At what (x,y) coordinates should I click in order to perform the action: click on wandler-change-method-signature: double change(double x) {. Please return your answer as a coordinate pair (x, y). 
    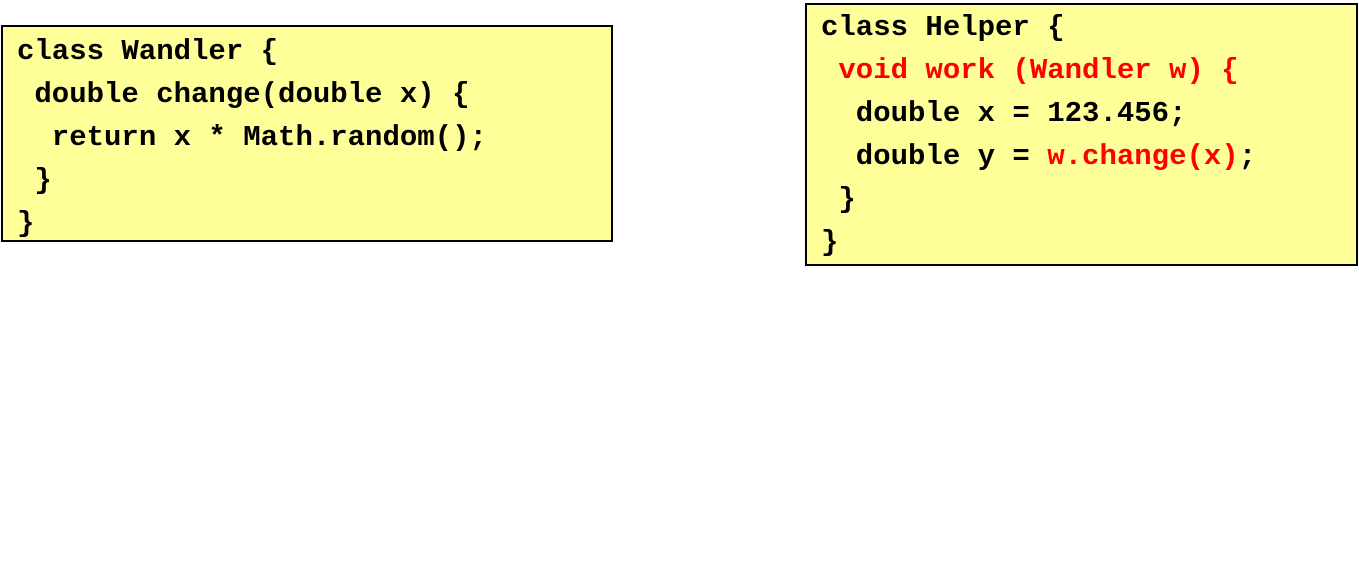
    Looking at the image, I should click on (243, 94).